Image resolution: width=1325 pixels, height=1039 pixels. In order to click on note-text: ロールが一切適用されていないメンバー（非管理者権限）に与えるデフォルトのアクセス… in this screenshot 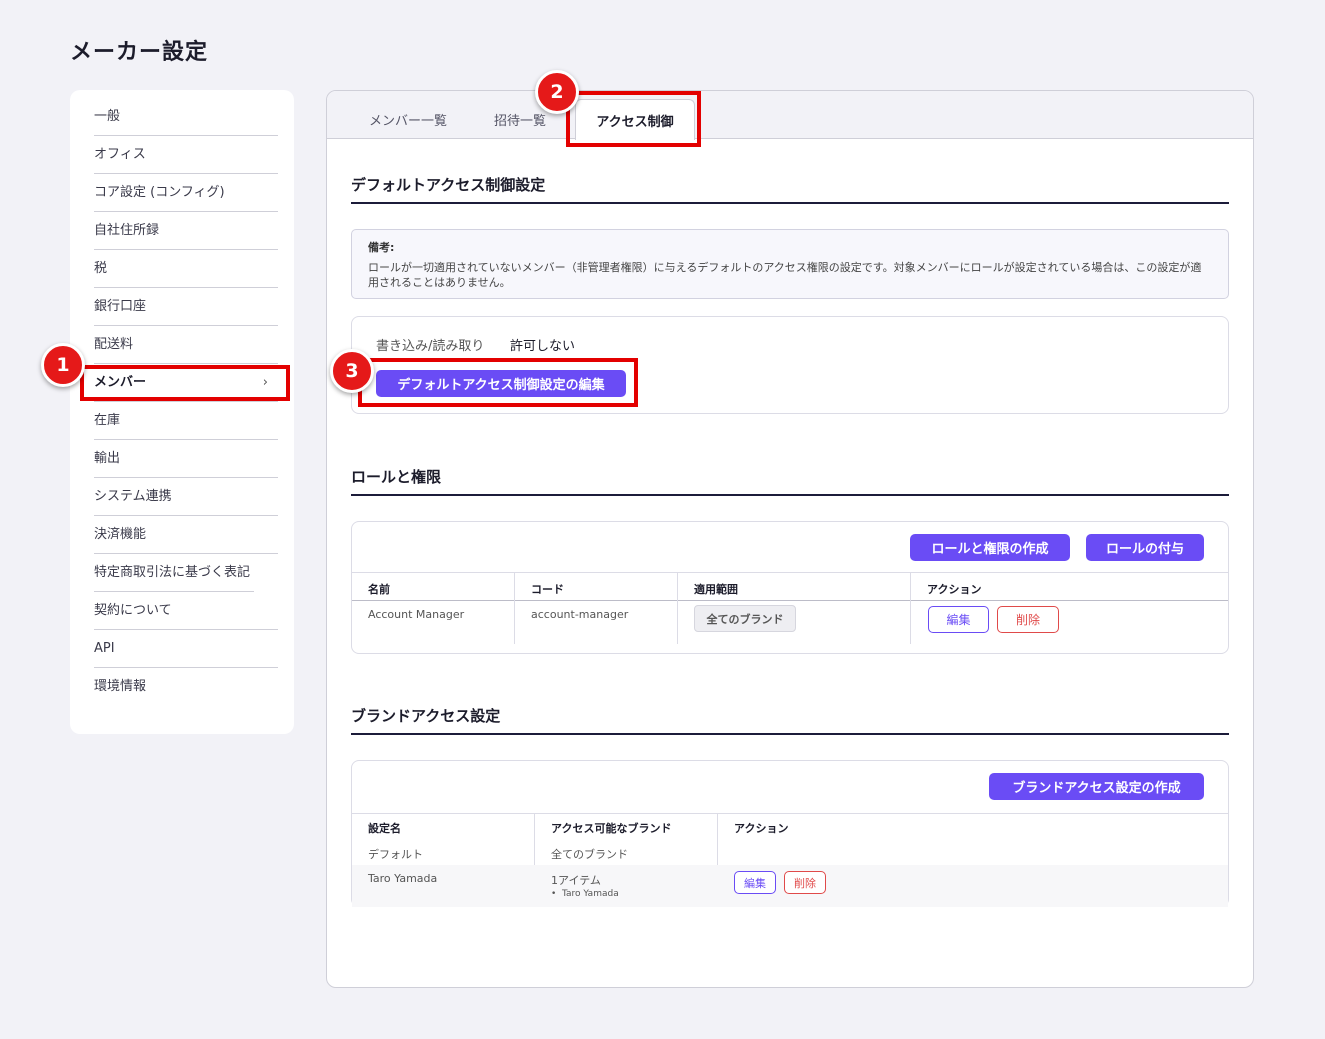, I will do `click(785, 275)`.